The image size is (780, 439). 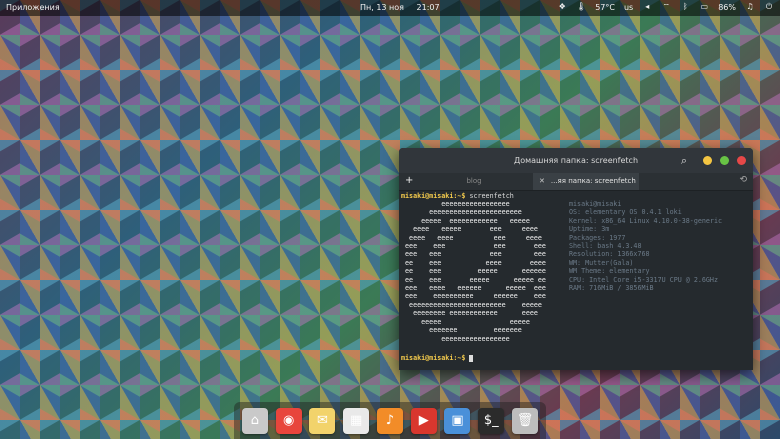 I want to click on info-key: Packages:, so click(x=589, y=237).